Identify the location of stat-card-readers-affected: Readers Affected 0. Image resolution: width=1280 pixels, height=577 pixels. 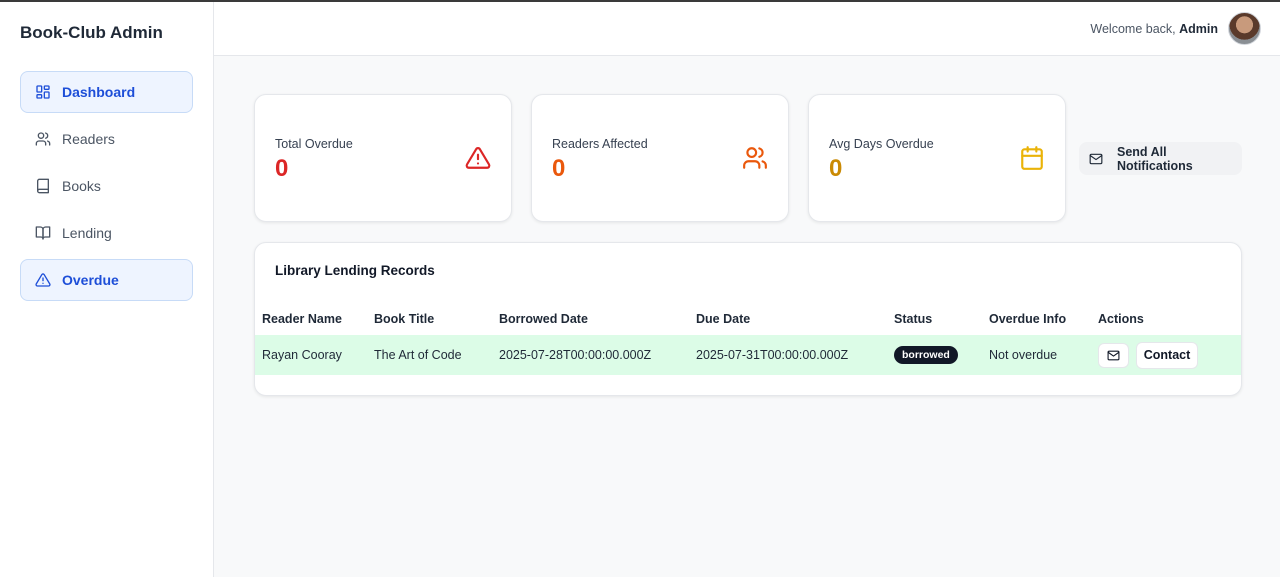
(660, 158).